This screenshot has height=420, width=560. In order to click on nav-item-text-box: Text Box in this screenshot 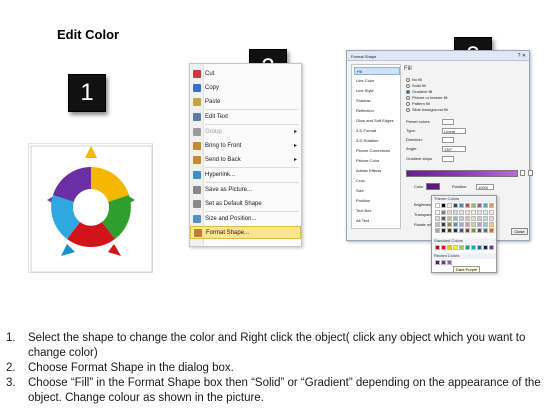, I will do `click(377, 211)`.